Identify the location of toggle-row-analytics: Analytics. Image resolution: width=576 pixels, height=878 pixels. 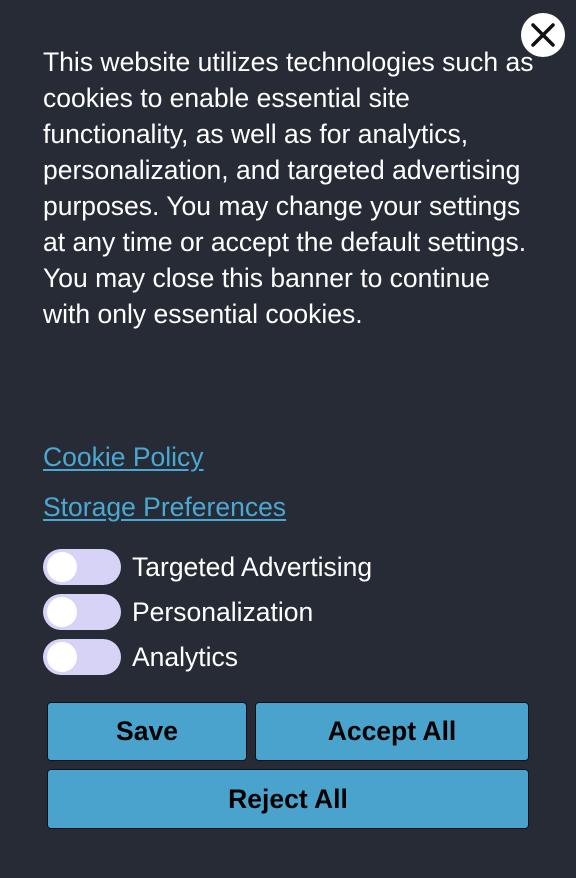
(140, 657).